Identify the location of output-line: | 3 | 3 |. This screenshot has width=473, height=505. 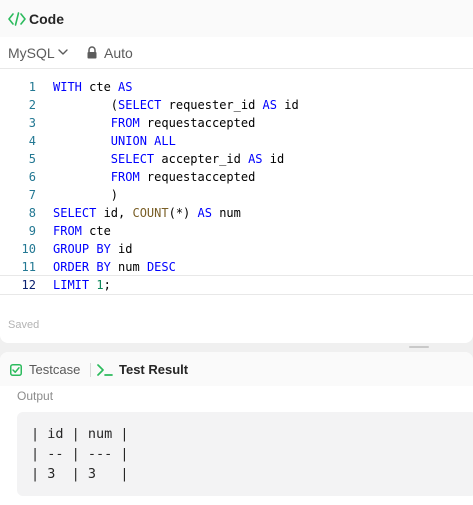
(80, 474).